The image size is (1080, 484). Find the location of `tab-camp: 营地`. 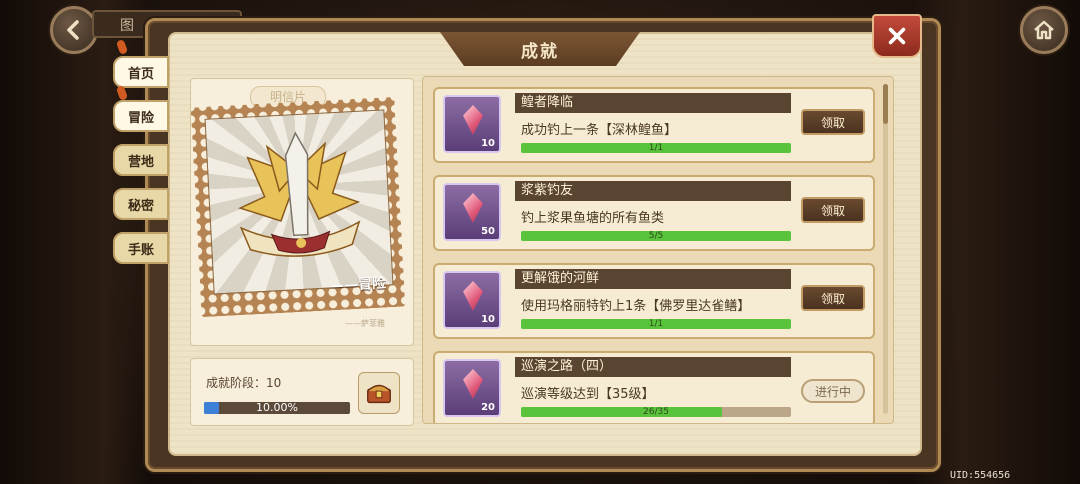

tab-camp: 营地 is located at coordinates (141, 160).